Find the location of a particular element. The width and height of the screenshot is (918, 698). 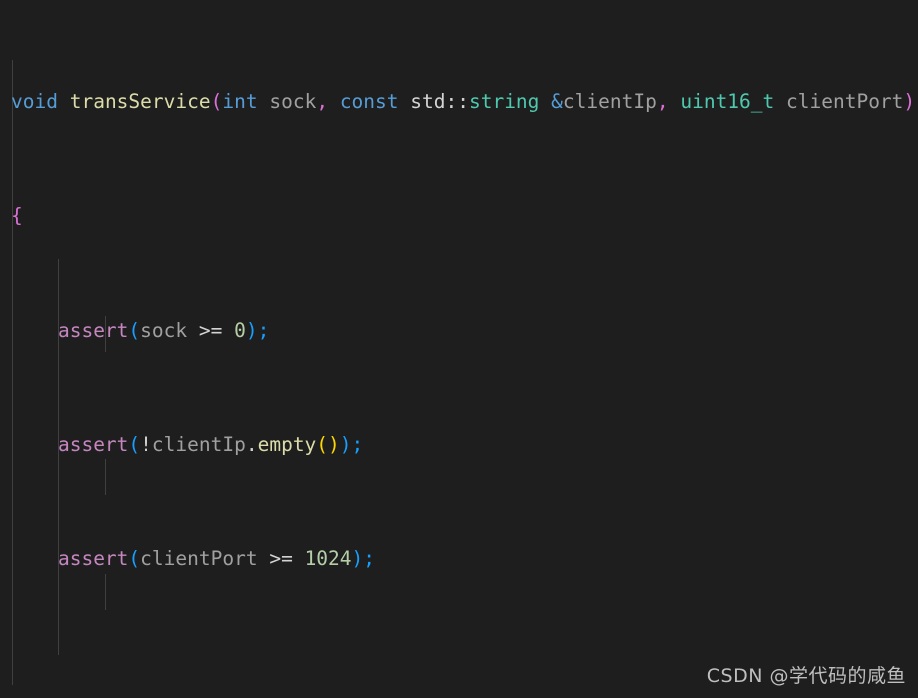

code-line-2: { is located at coordinates (17, 216).